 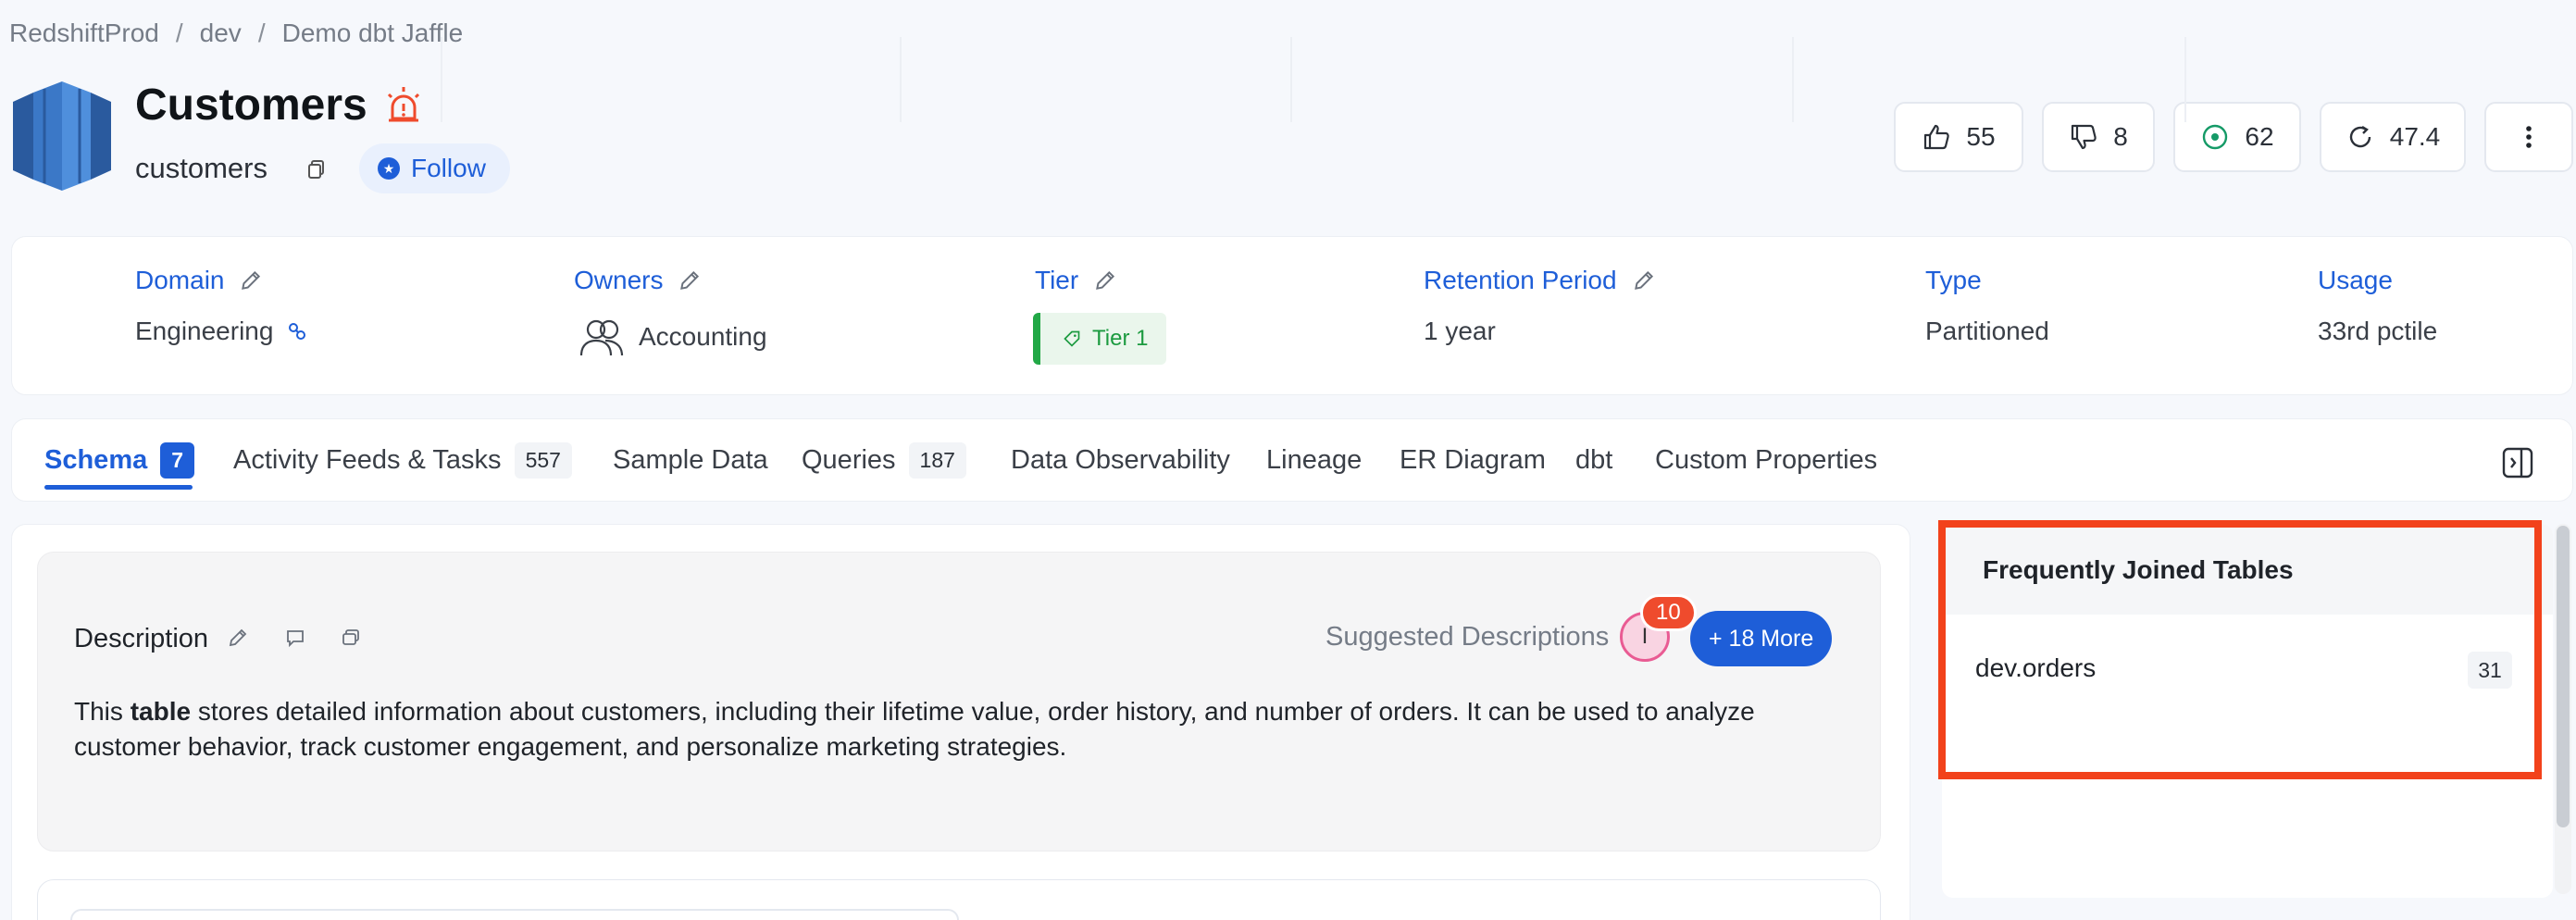 What do you see at coordinates (2215, 137) in the screenshot?
I see `eye-icon` at bounding box center [2215, 137].